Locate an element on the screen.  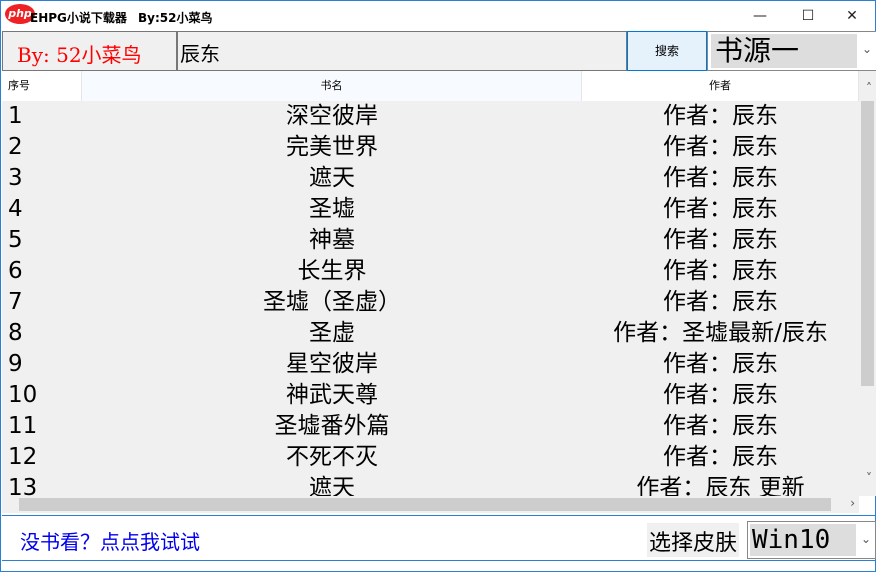
table-header: 序号 书名 作者 is located at coordinates (430, 86).